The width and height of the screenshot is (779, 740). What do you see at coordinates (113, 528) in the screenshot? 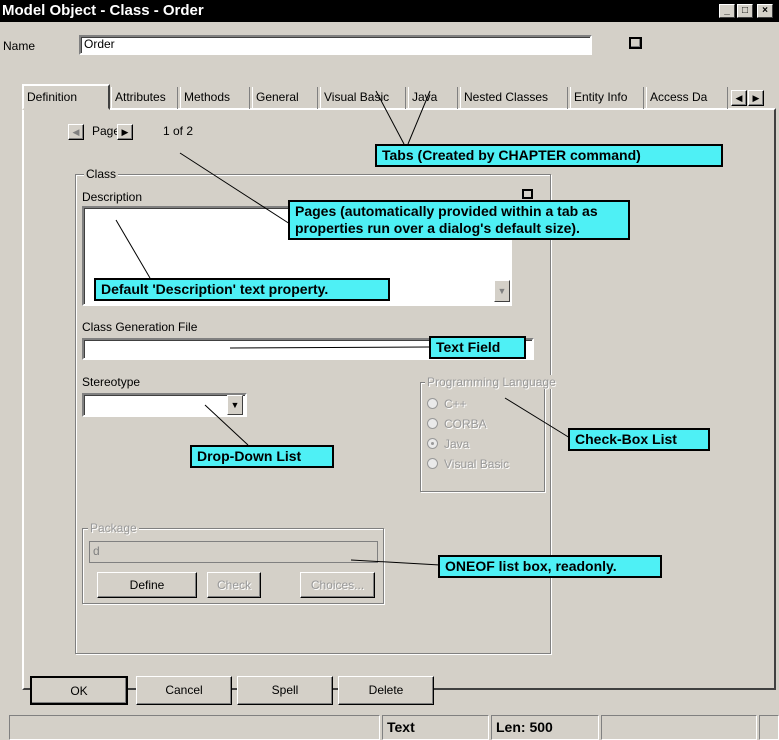
I see `package-legend: Package` at bounding box center [113, 528].